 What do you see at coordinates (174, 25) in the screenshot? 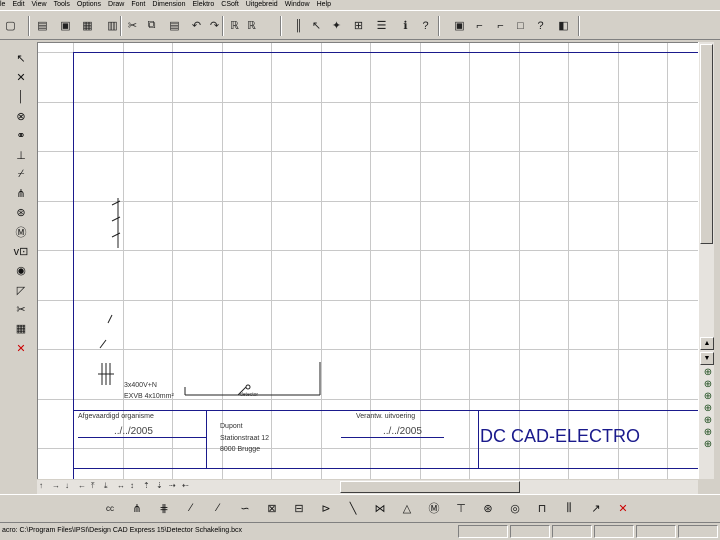
I see `paste-icon: ▤` at bounding box center [174, 25].